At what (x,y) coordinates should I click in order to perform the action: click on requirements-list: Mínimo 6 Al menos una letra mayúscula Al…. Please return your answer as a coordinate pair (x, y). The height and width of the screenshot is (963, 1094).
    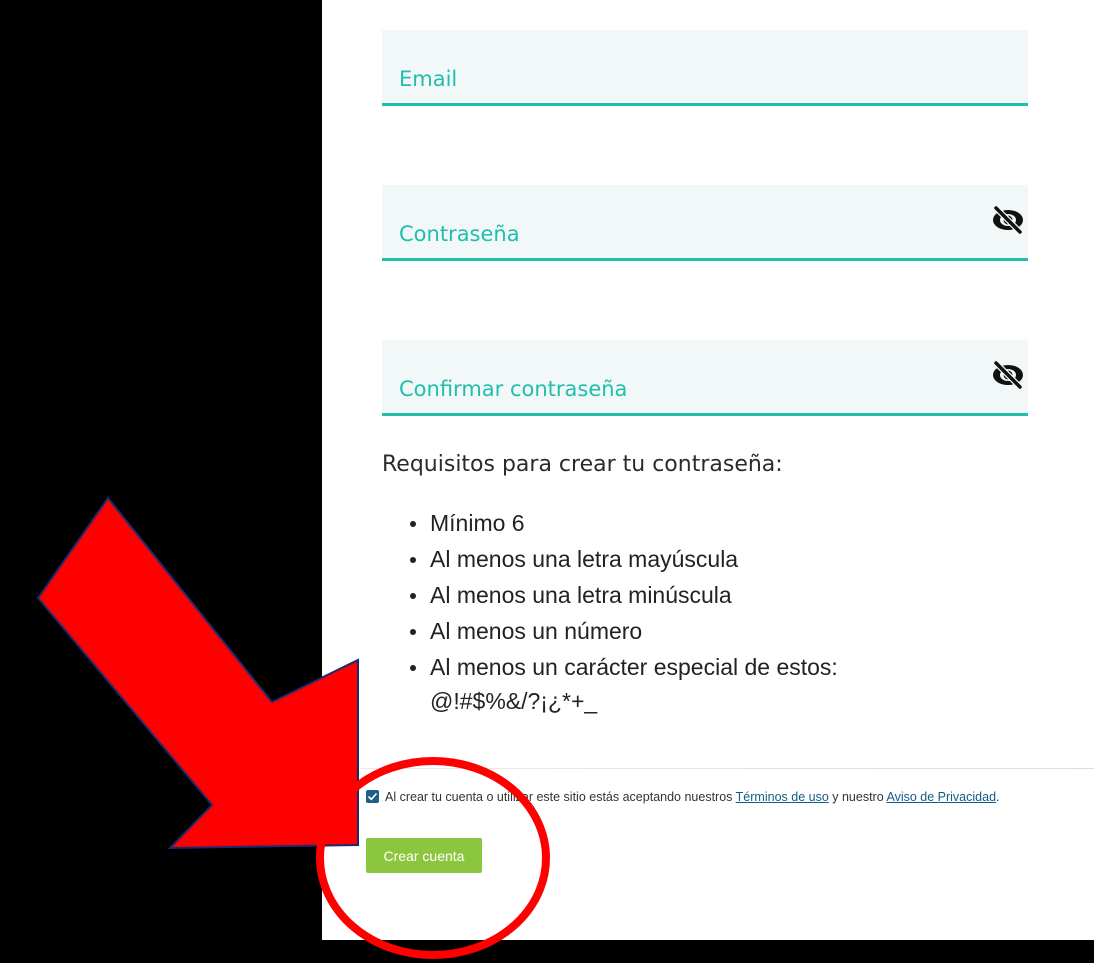
    Looking at the image, I should click on (624, 611).